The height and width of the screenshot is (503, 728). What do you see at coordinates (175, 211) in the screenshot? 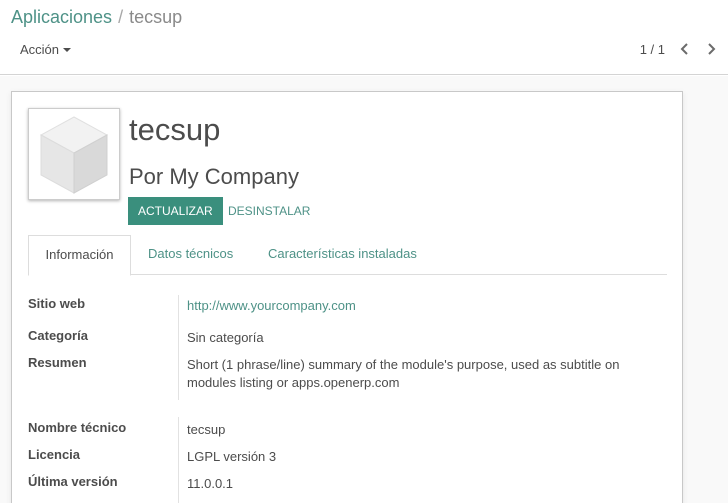
I see `upgrade-button: ACTUALIZAR` at bounding box center [175, 211].